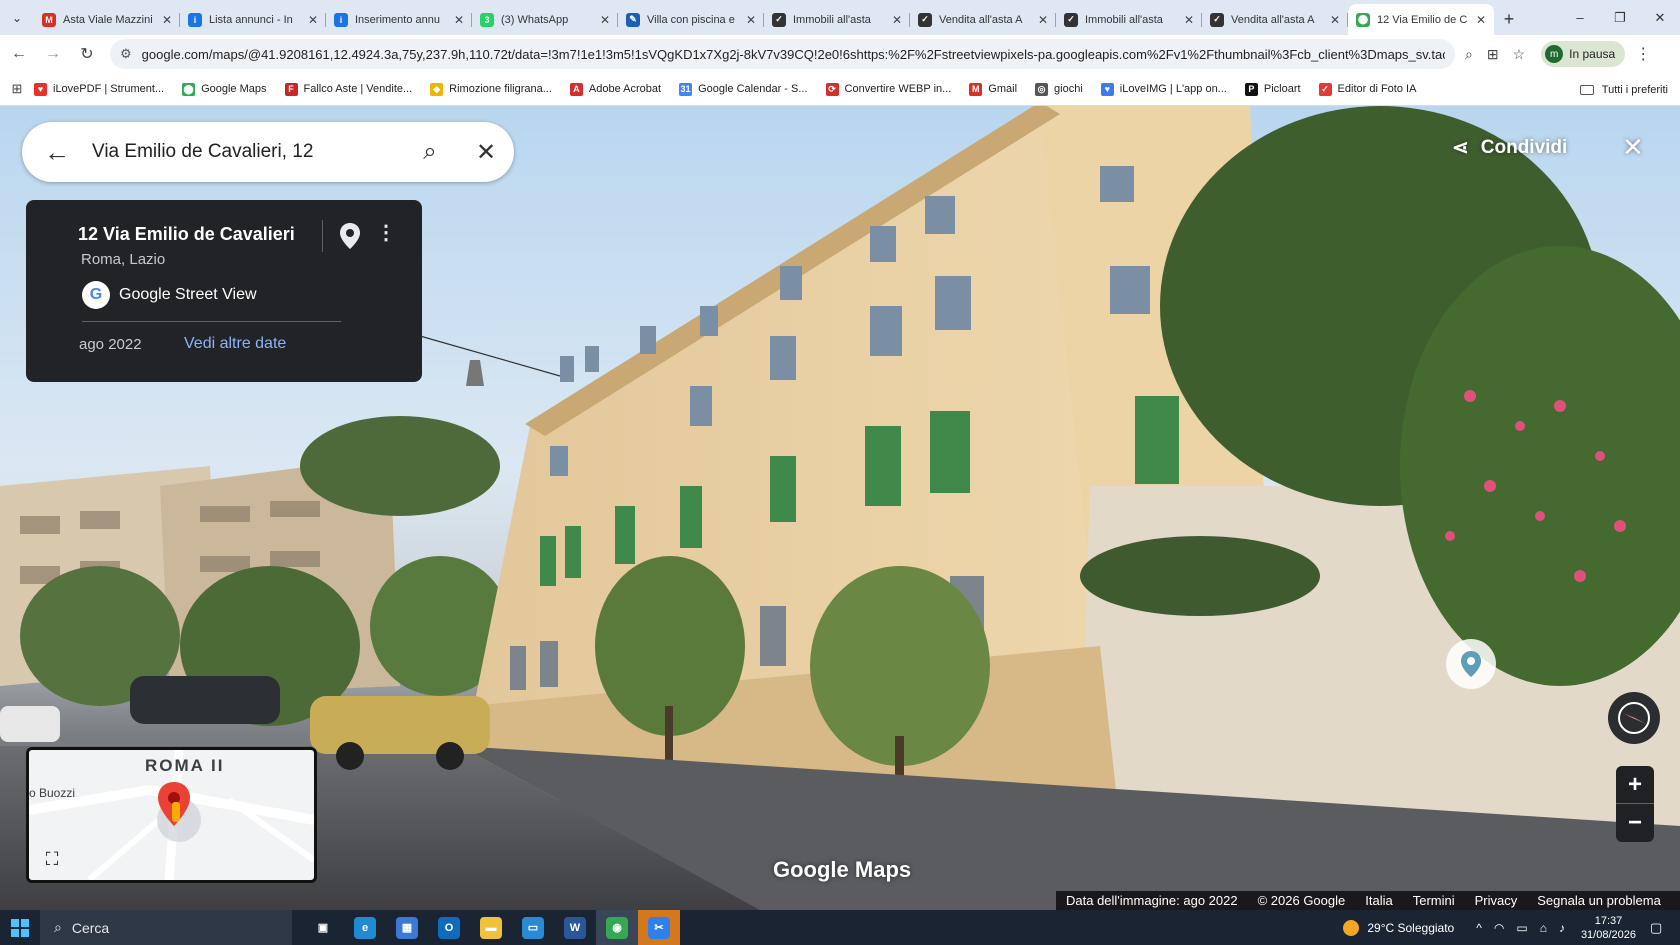 The height and width of the screenshot is (945, 1680). I want to click on search-box: ← Via Emilio de Cavalieri, 12 ⌕ ✕, so click(268, 152).